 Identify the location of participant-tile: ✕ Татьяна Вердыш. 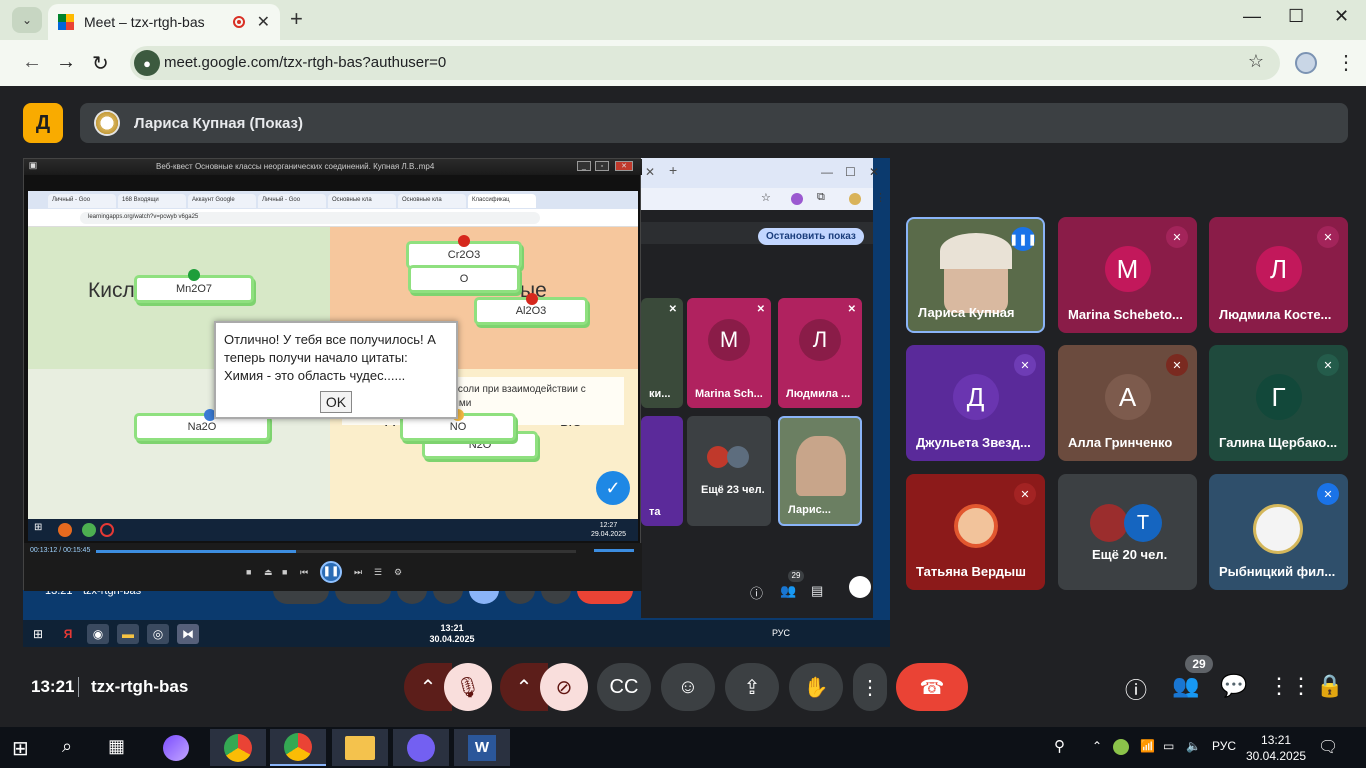
(975, 532).